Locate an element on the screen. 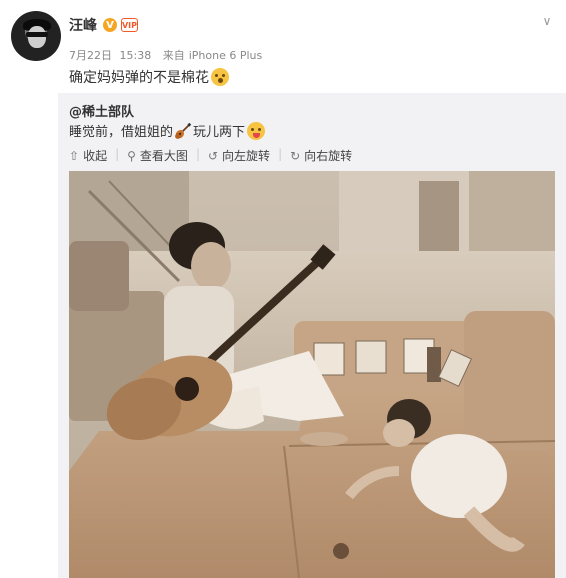  view-large-label: 查看大图 is located at coordinates (163, 156).